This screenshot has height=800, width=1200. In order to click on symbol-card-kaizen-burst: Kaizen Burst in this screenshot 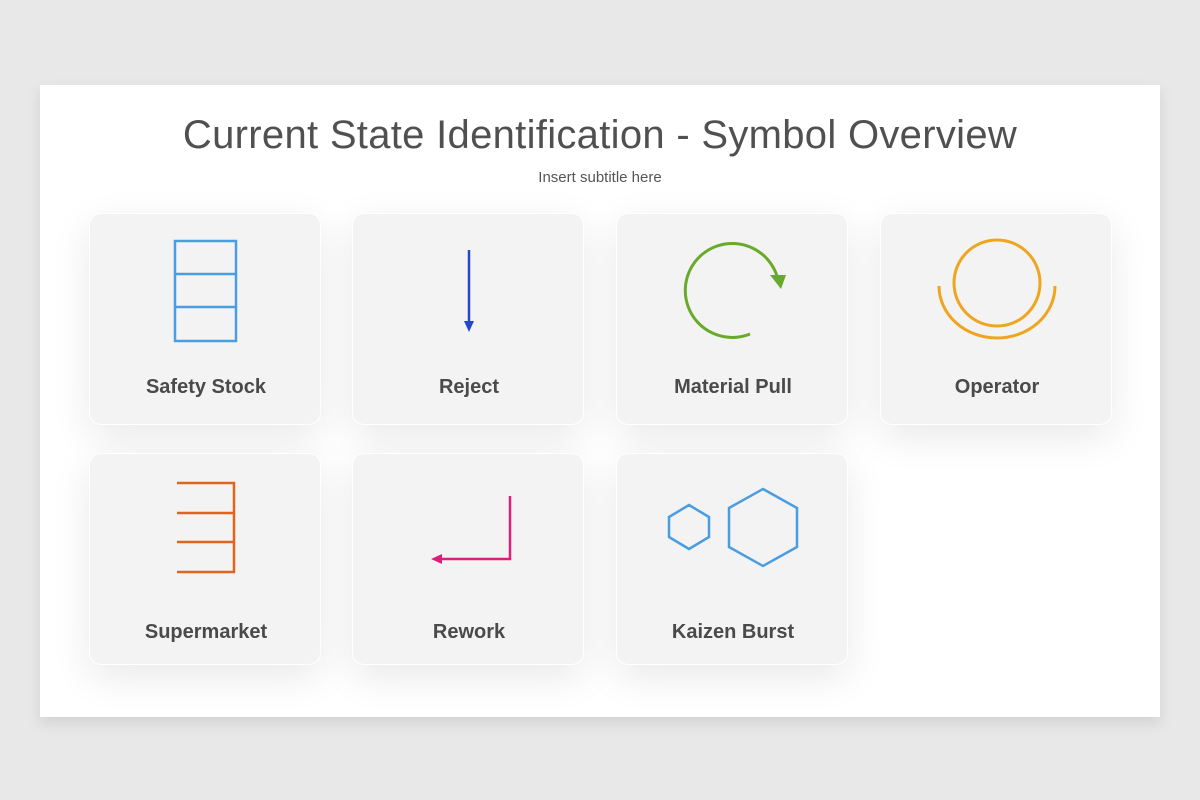, I will do `click(732, 559)`.